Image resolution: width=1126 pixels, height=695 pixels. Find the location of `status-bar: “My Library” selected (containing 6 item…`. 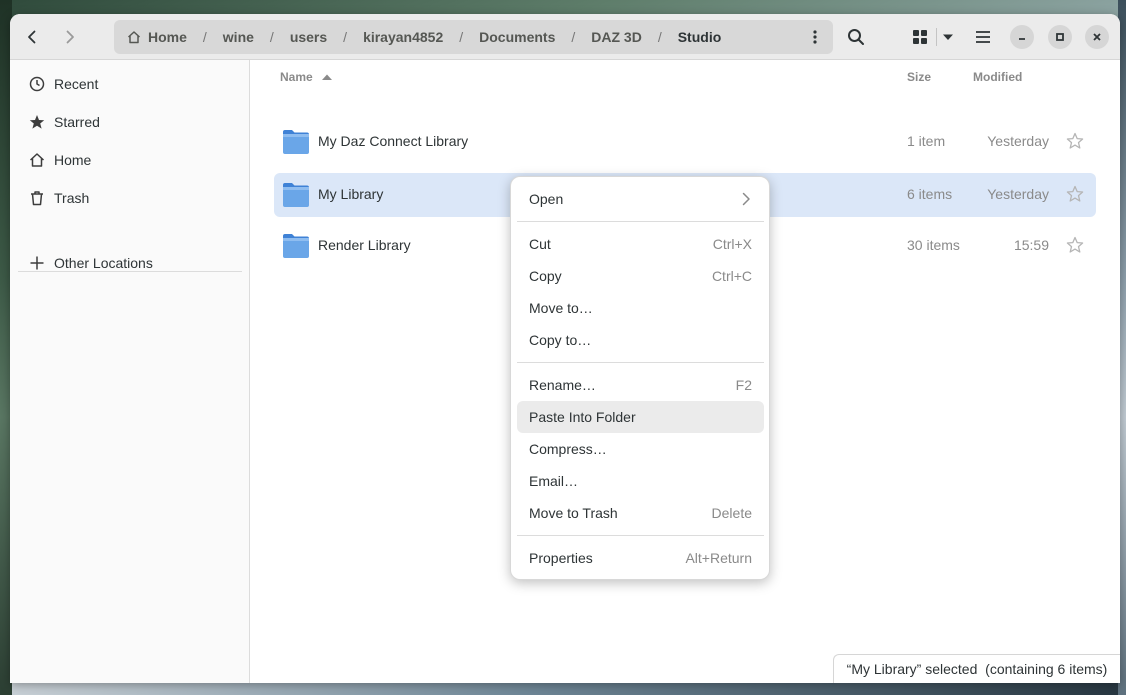

status-bar: “My Library” selected (containing 6 item… is located at coordinates (976, 668).